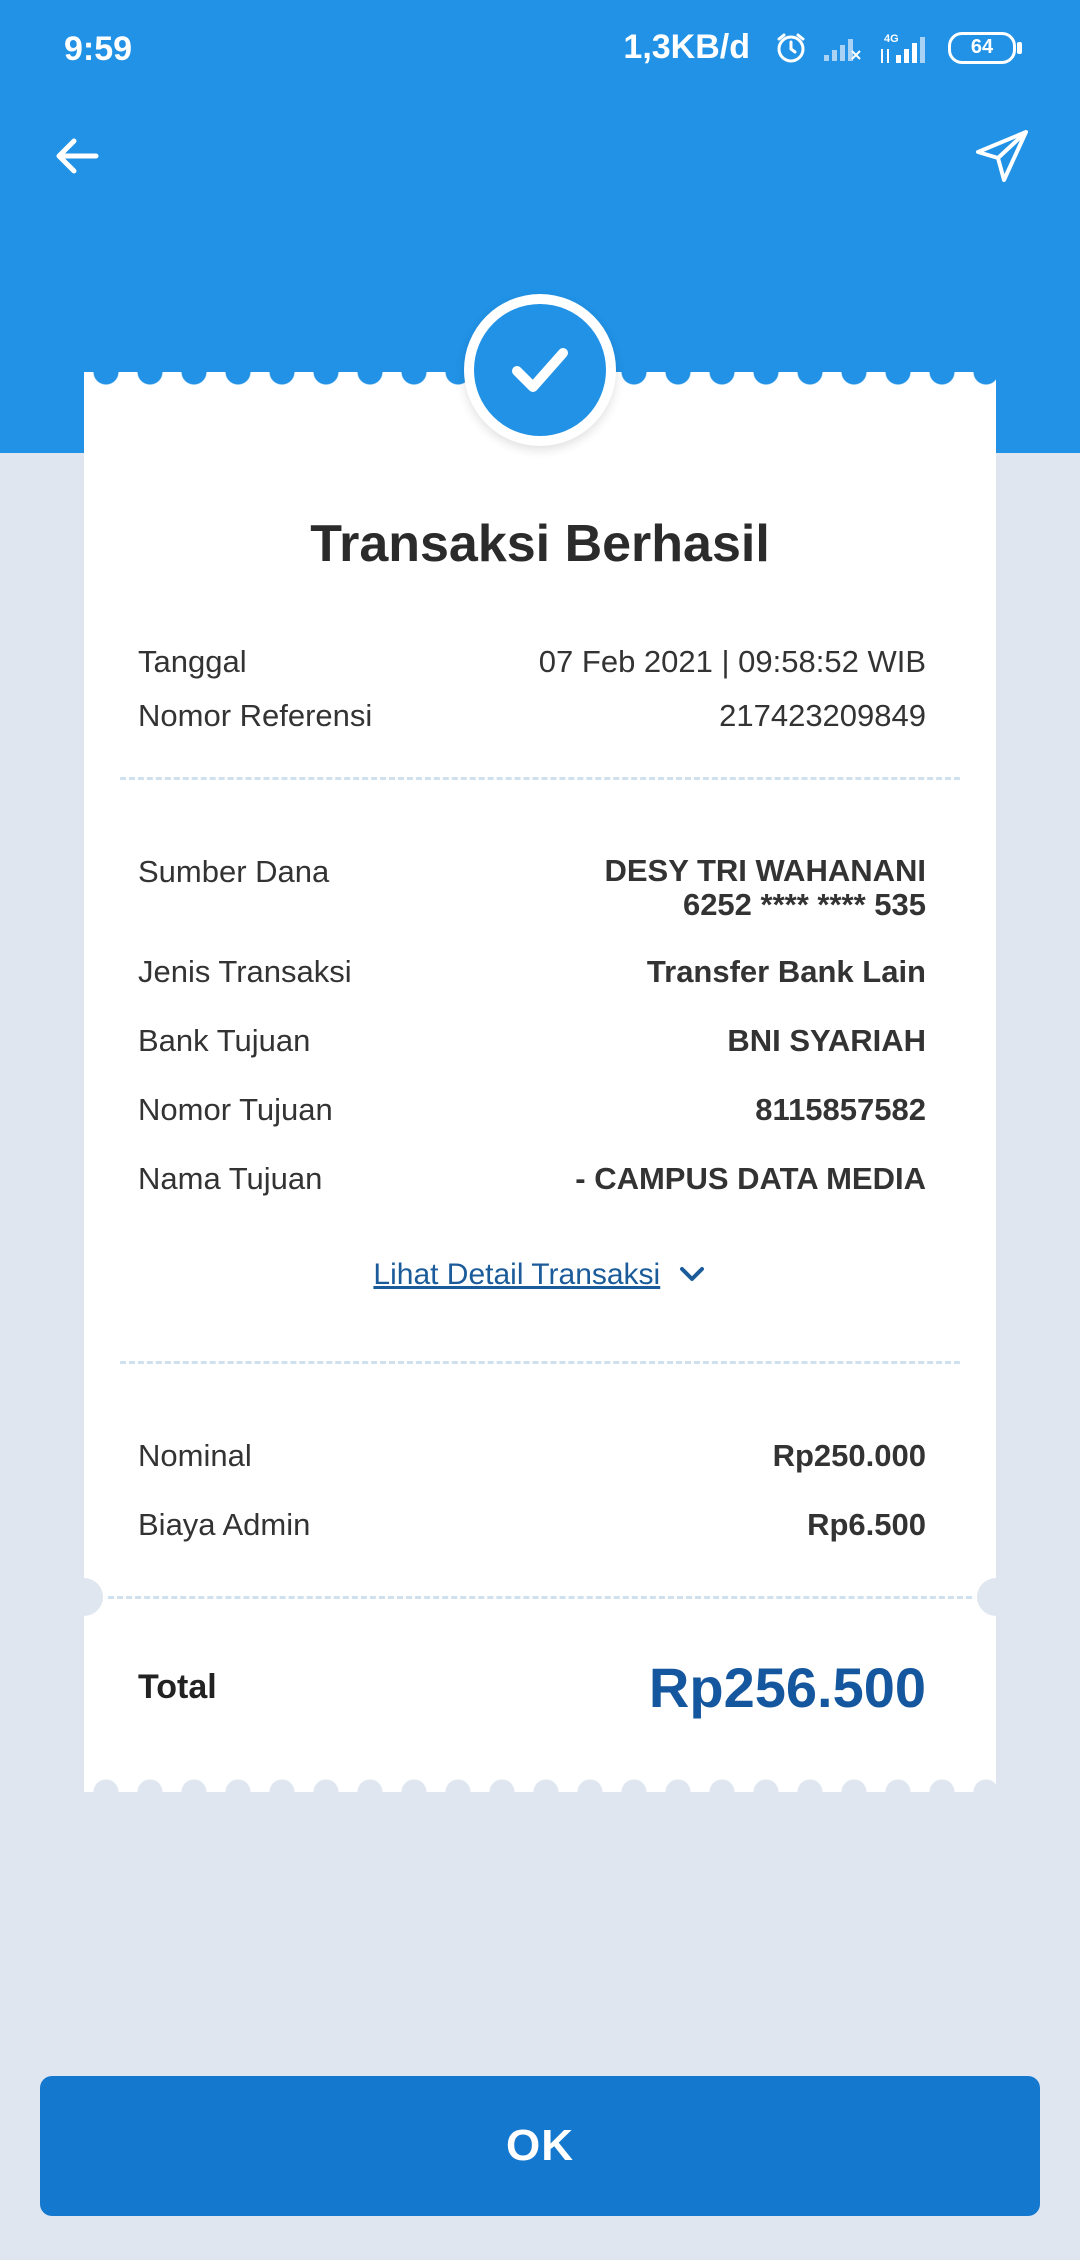  Describe the element at coordinates (230, 1178) in the screenshot. I see `destination-name-label: Nama Tujuan` at that location.